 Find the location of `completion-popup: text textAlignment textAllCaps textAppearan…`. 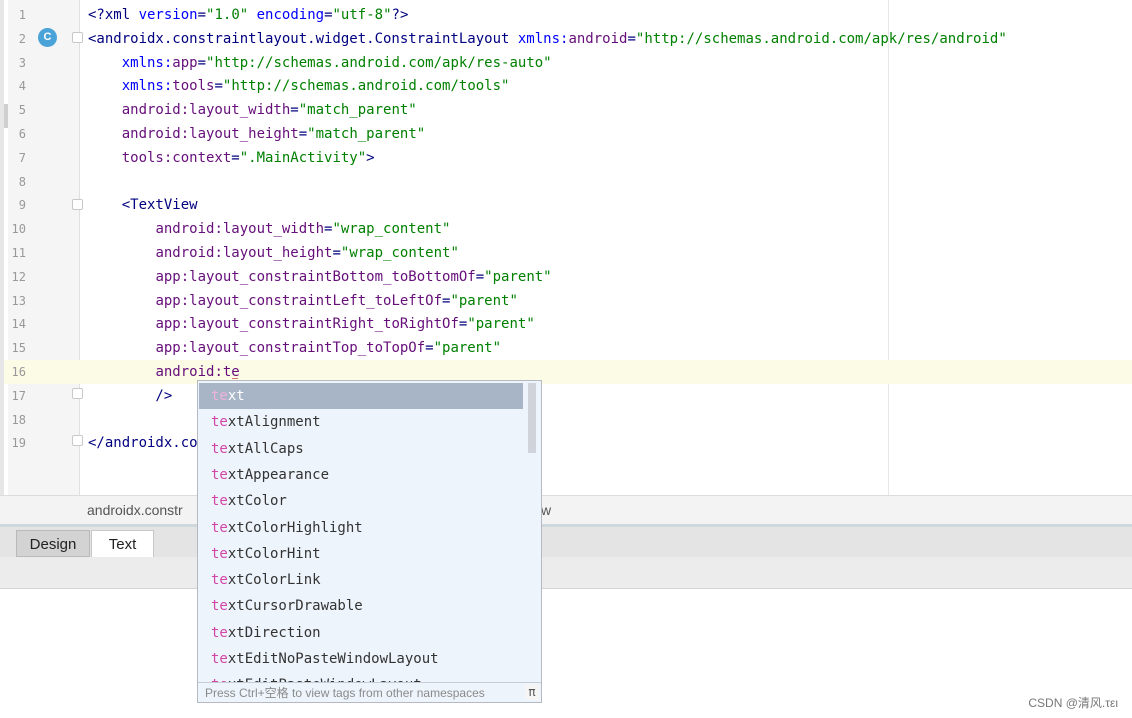

completion-popup: text textAlignment textAllCaps textAppearan… is located at coordinates (369, 541).